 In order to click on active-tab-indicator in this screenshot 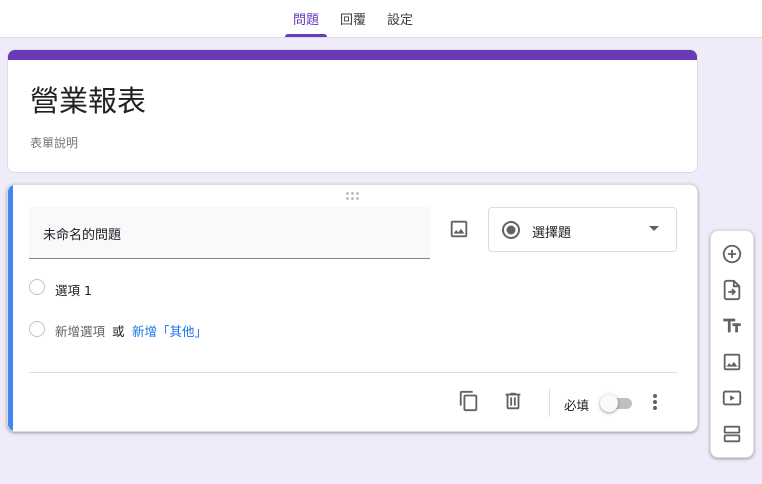, I will do `click(306, 35)`.